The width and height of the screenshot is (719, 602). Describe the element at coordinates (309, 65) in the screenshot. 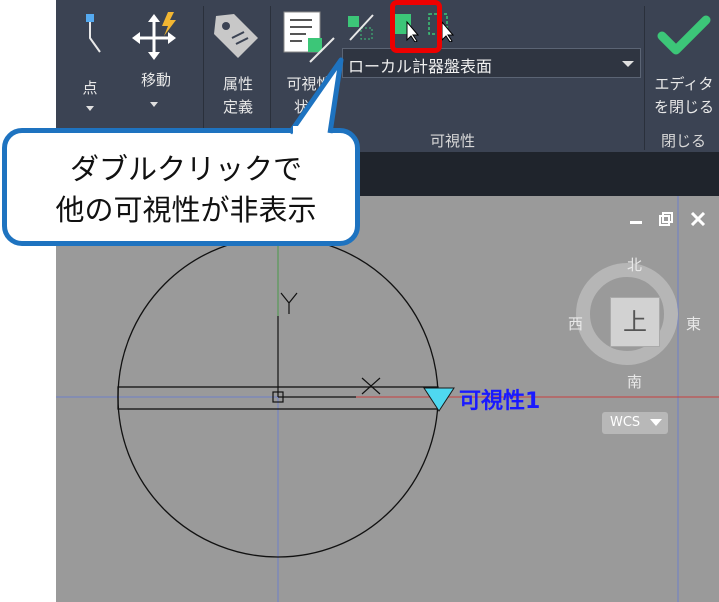

I see `visibility-states-button: 可視性 状態` at that location.